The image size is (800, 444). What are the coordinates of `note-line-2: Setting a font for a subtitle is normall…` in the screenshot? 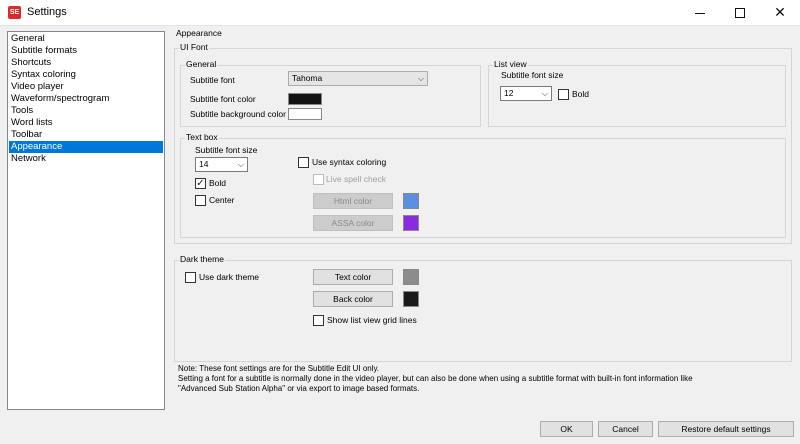 It's located at (435, 378).